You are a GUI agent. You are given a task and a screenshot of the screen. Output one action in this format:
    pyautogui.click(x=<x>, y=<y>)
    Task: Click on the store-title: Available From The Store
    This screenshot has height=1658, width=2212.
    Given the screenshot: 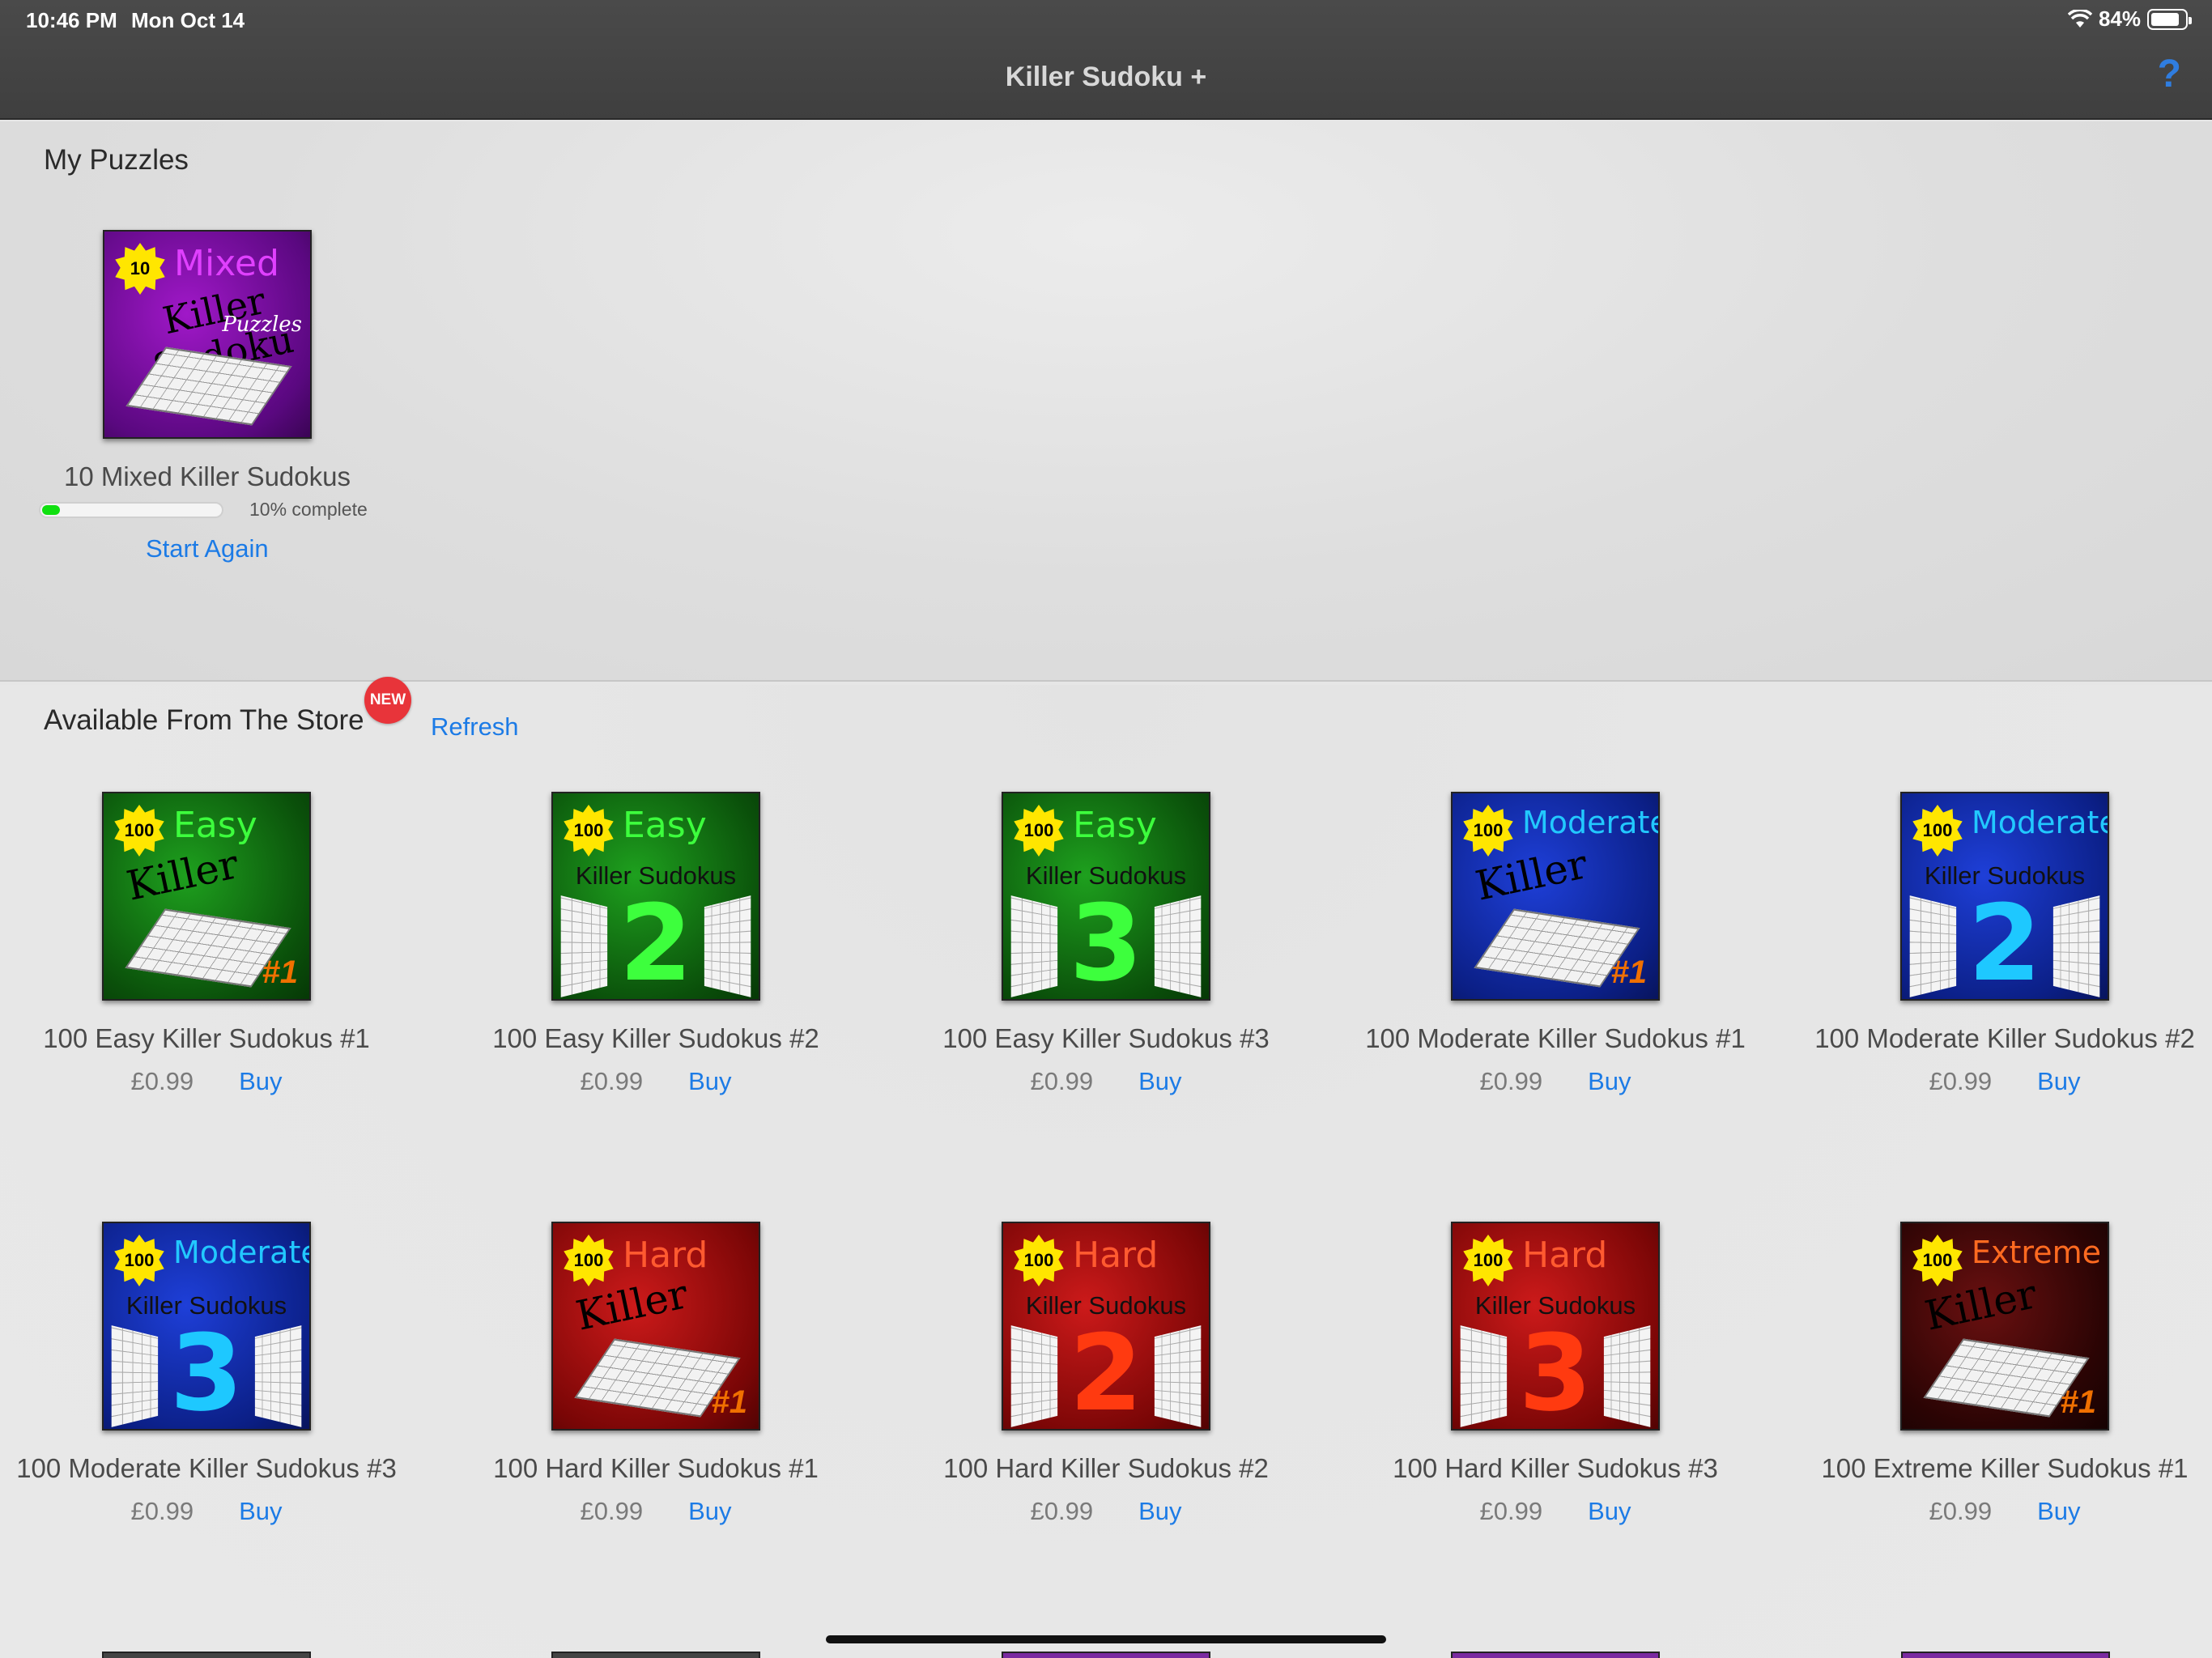 What is the action you would take?
    pyautogui.click(x=204, y=720)
    